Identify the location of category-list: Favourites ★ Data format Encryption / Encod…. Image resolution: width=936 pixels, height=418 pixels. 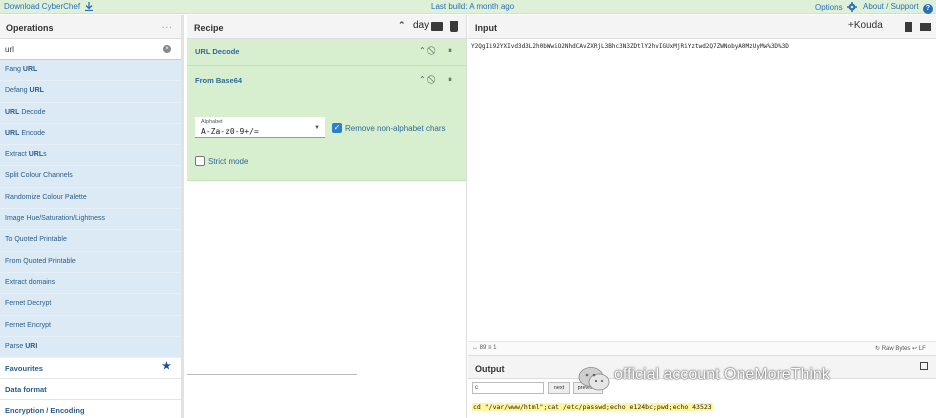
(90, 388).